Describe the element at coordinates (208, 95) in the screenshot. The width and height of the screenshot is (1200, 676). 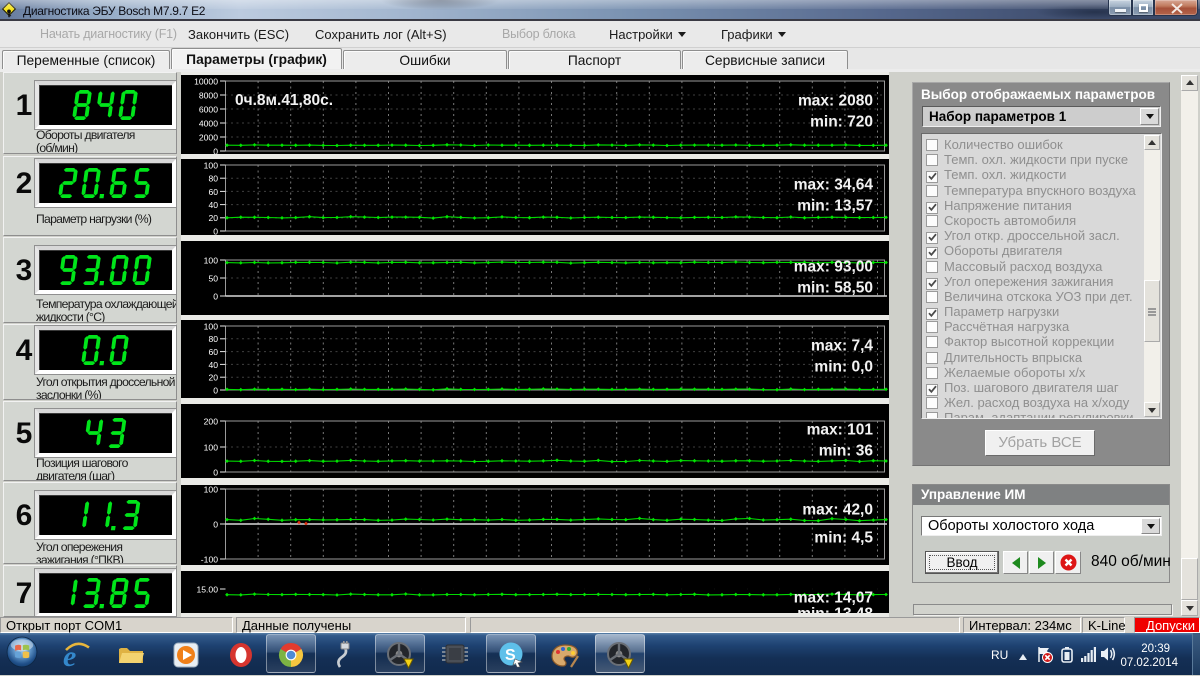
I see `svg-text: 8000` at that location.